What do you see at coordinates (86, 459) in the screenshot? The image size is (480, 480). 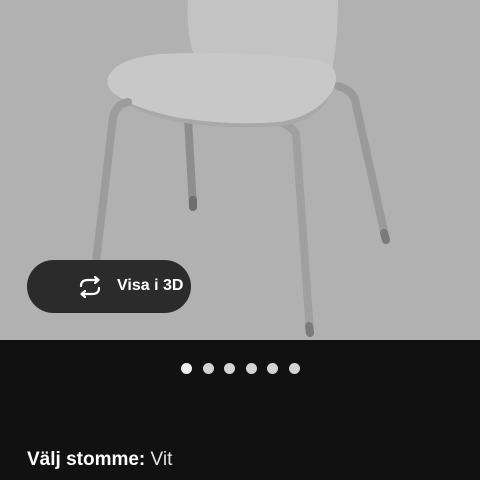 I see `frame-selection-label: Välj stomme:` at bounding box center [86, 459].